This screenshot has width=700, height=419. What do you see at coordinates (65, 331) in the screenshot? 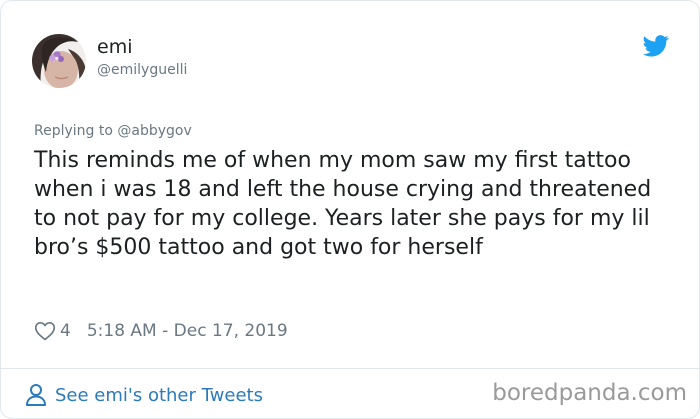
I see `like-count: 4` at bounding box center [65, 331].